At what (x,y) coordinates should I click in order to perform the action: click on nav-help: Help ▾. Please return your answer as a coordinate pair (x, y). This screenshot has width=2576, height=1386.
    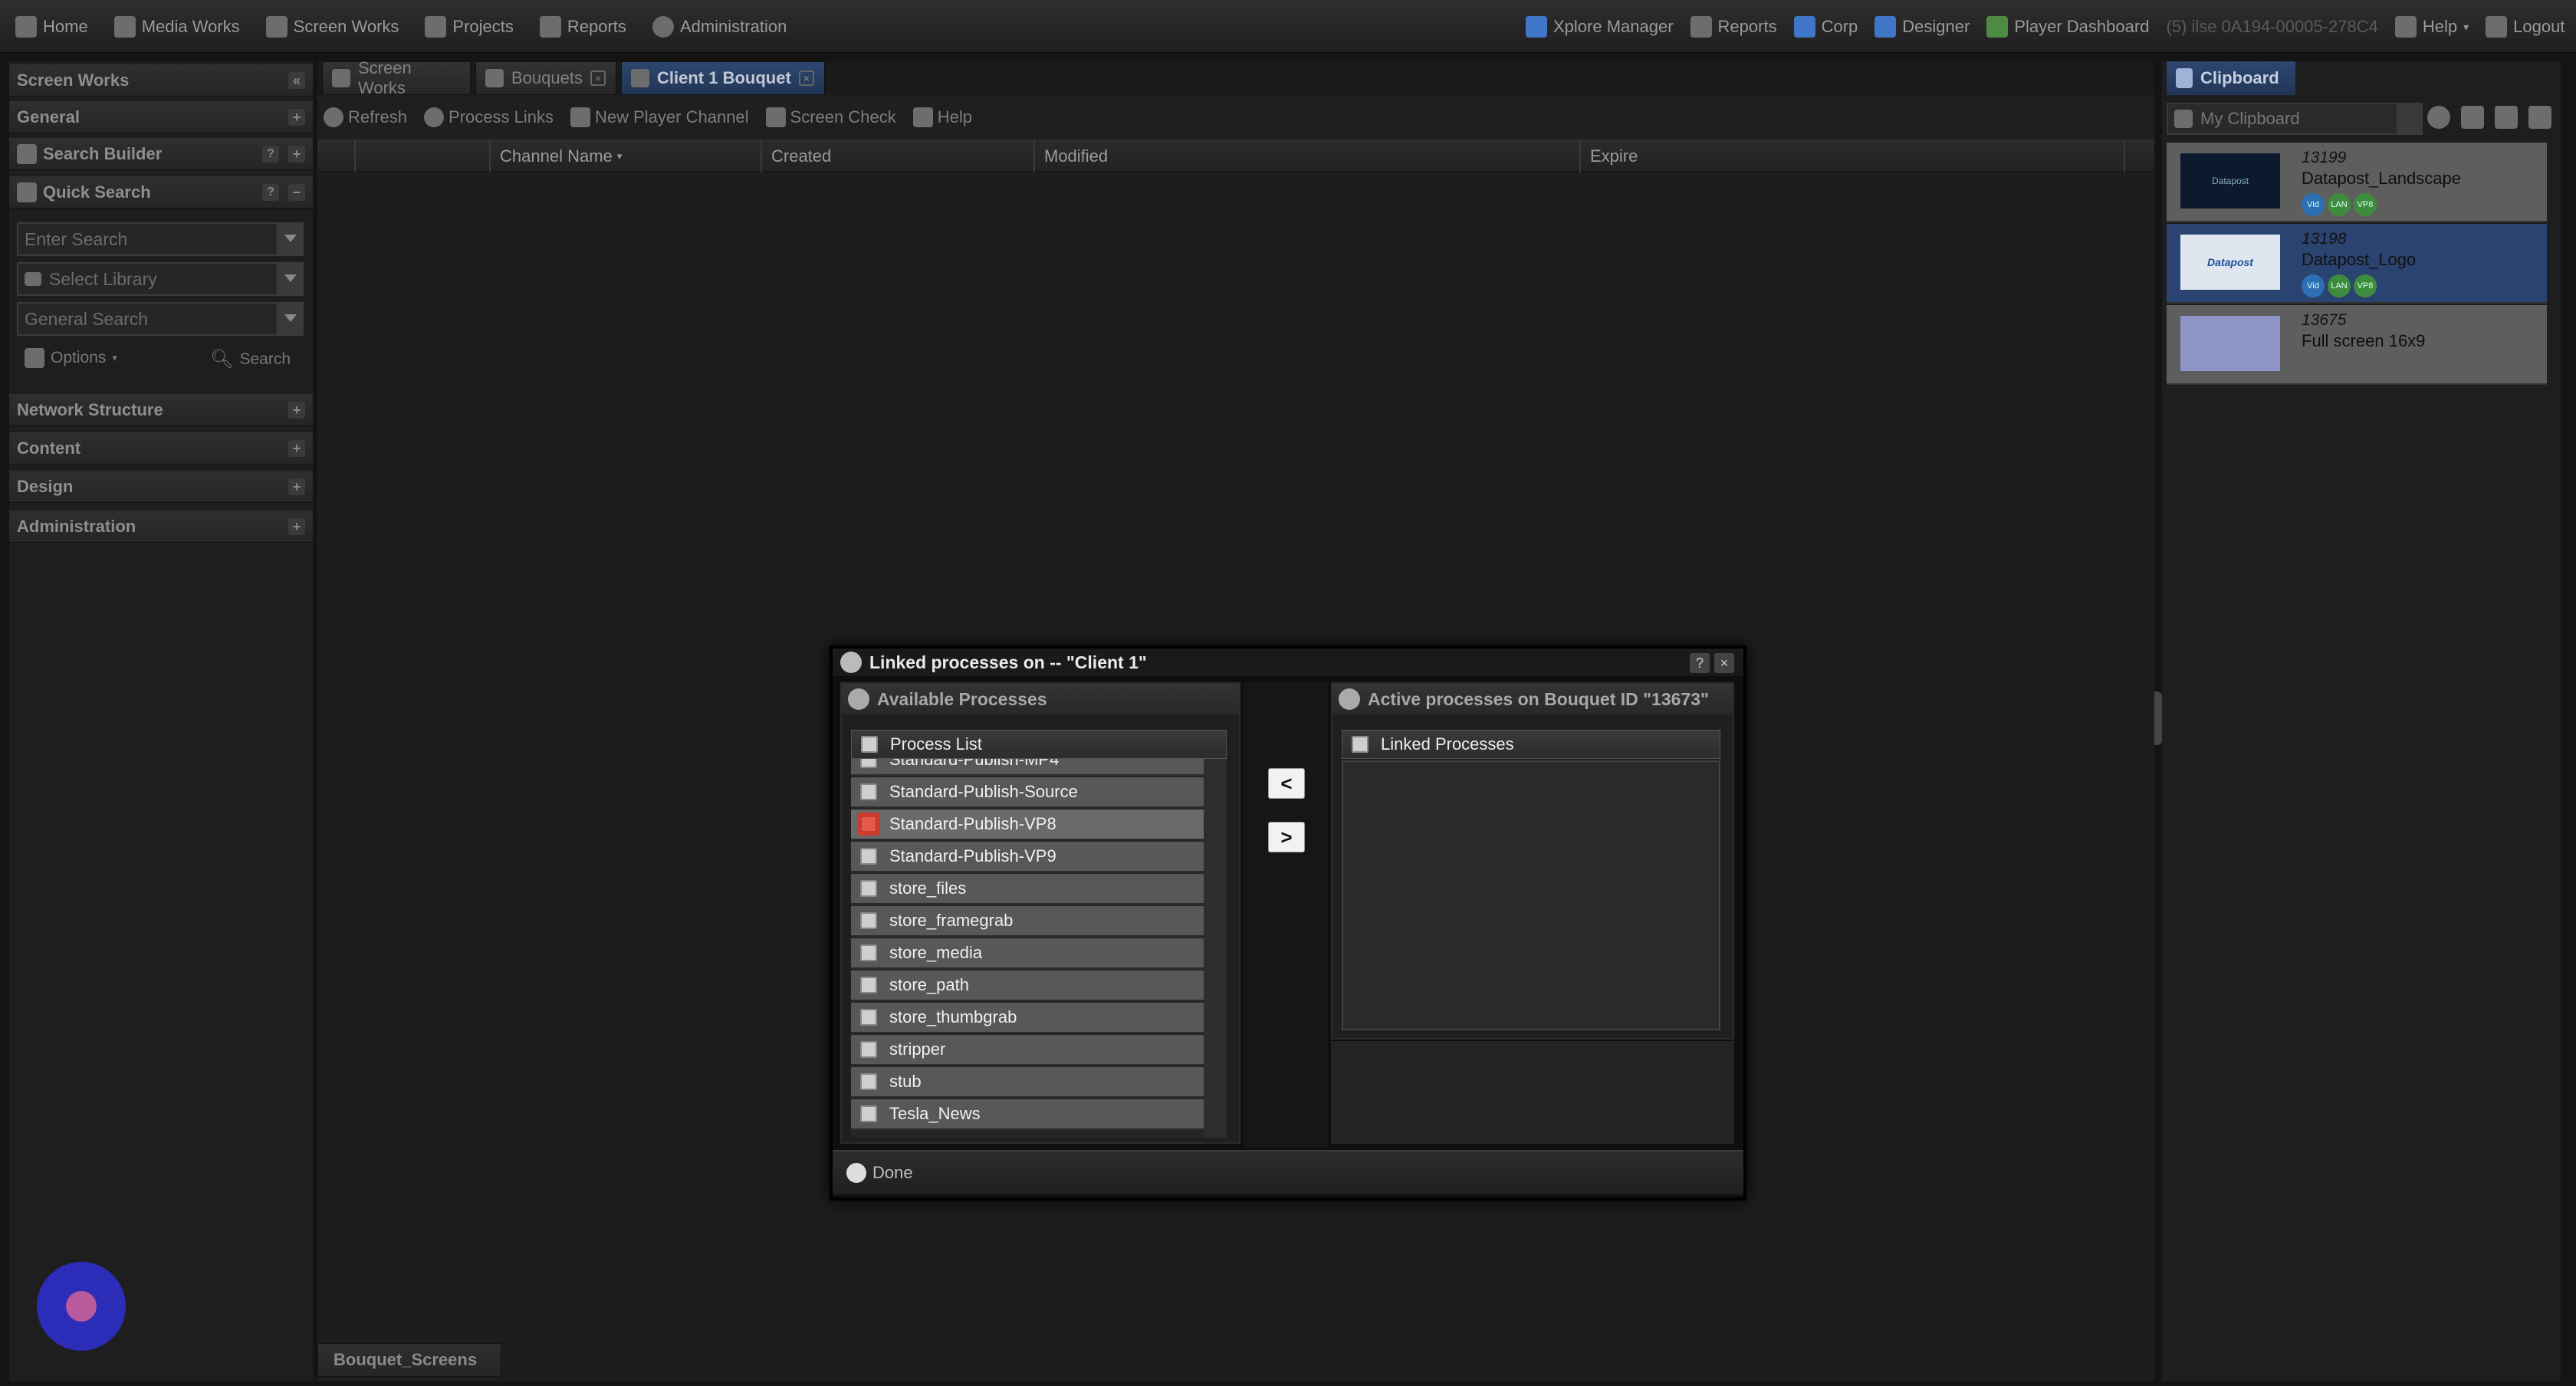
    Looking at the image, I should click on (2432, 27).